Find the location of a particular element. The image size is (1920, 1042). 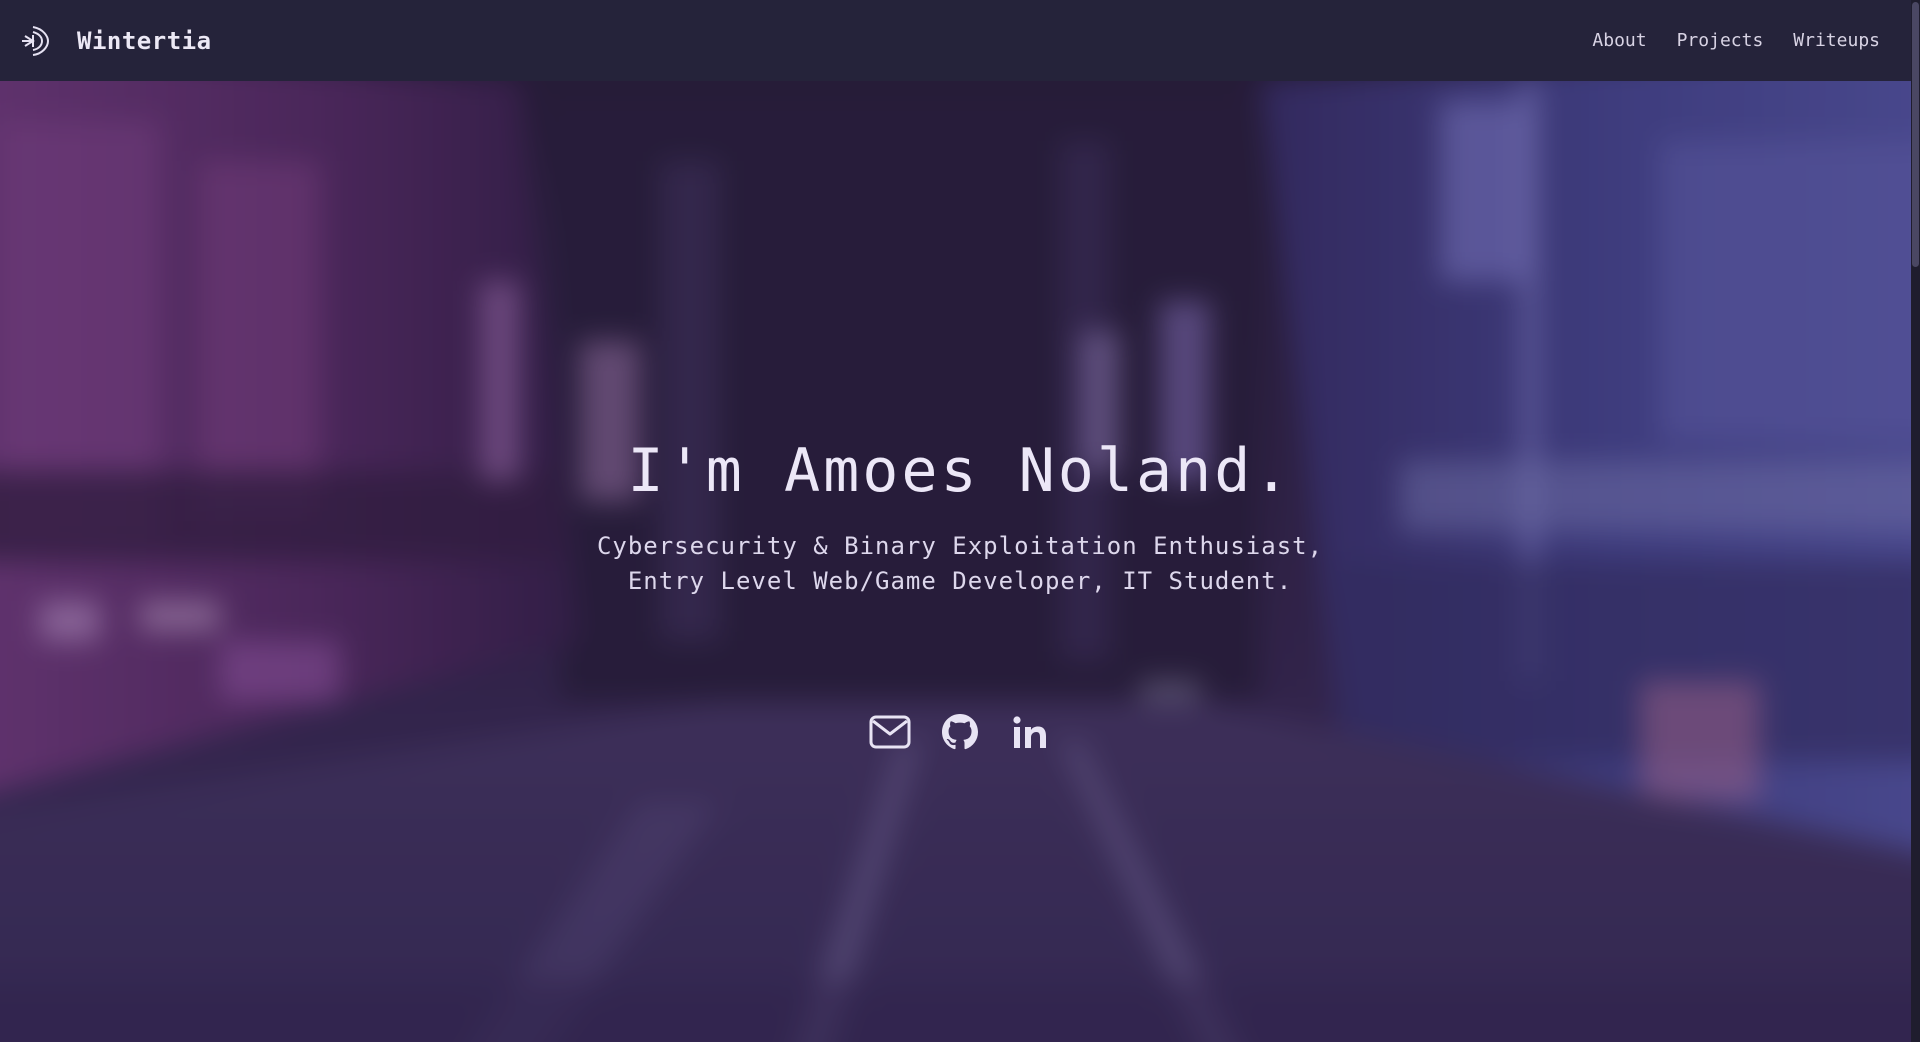

brand-home-link: Wintertia is located at coordinates (116, 41).